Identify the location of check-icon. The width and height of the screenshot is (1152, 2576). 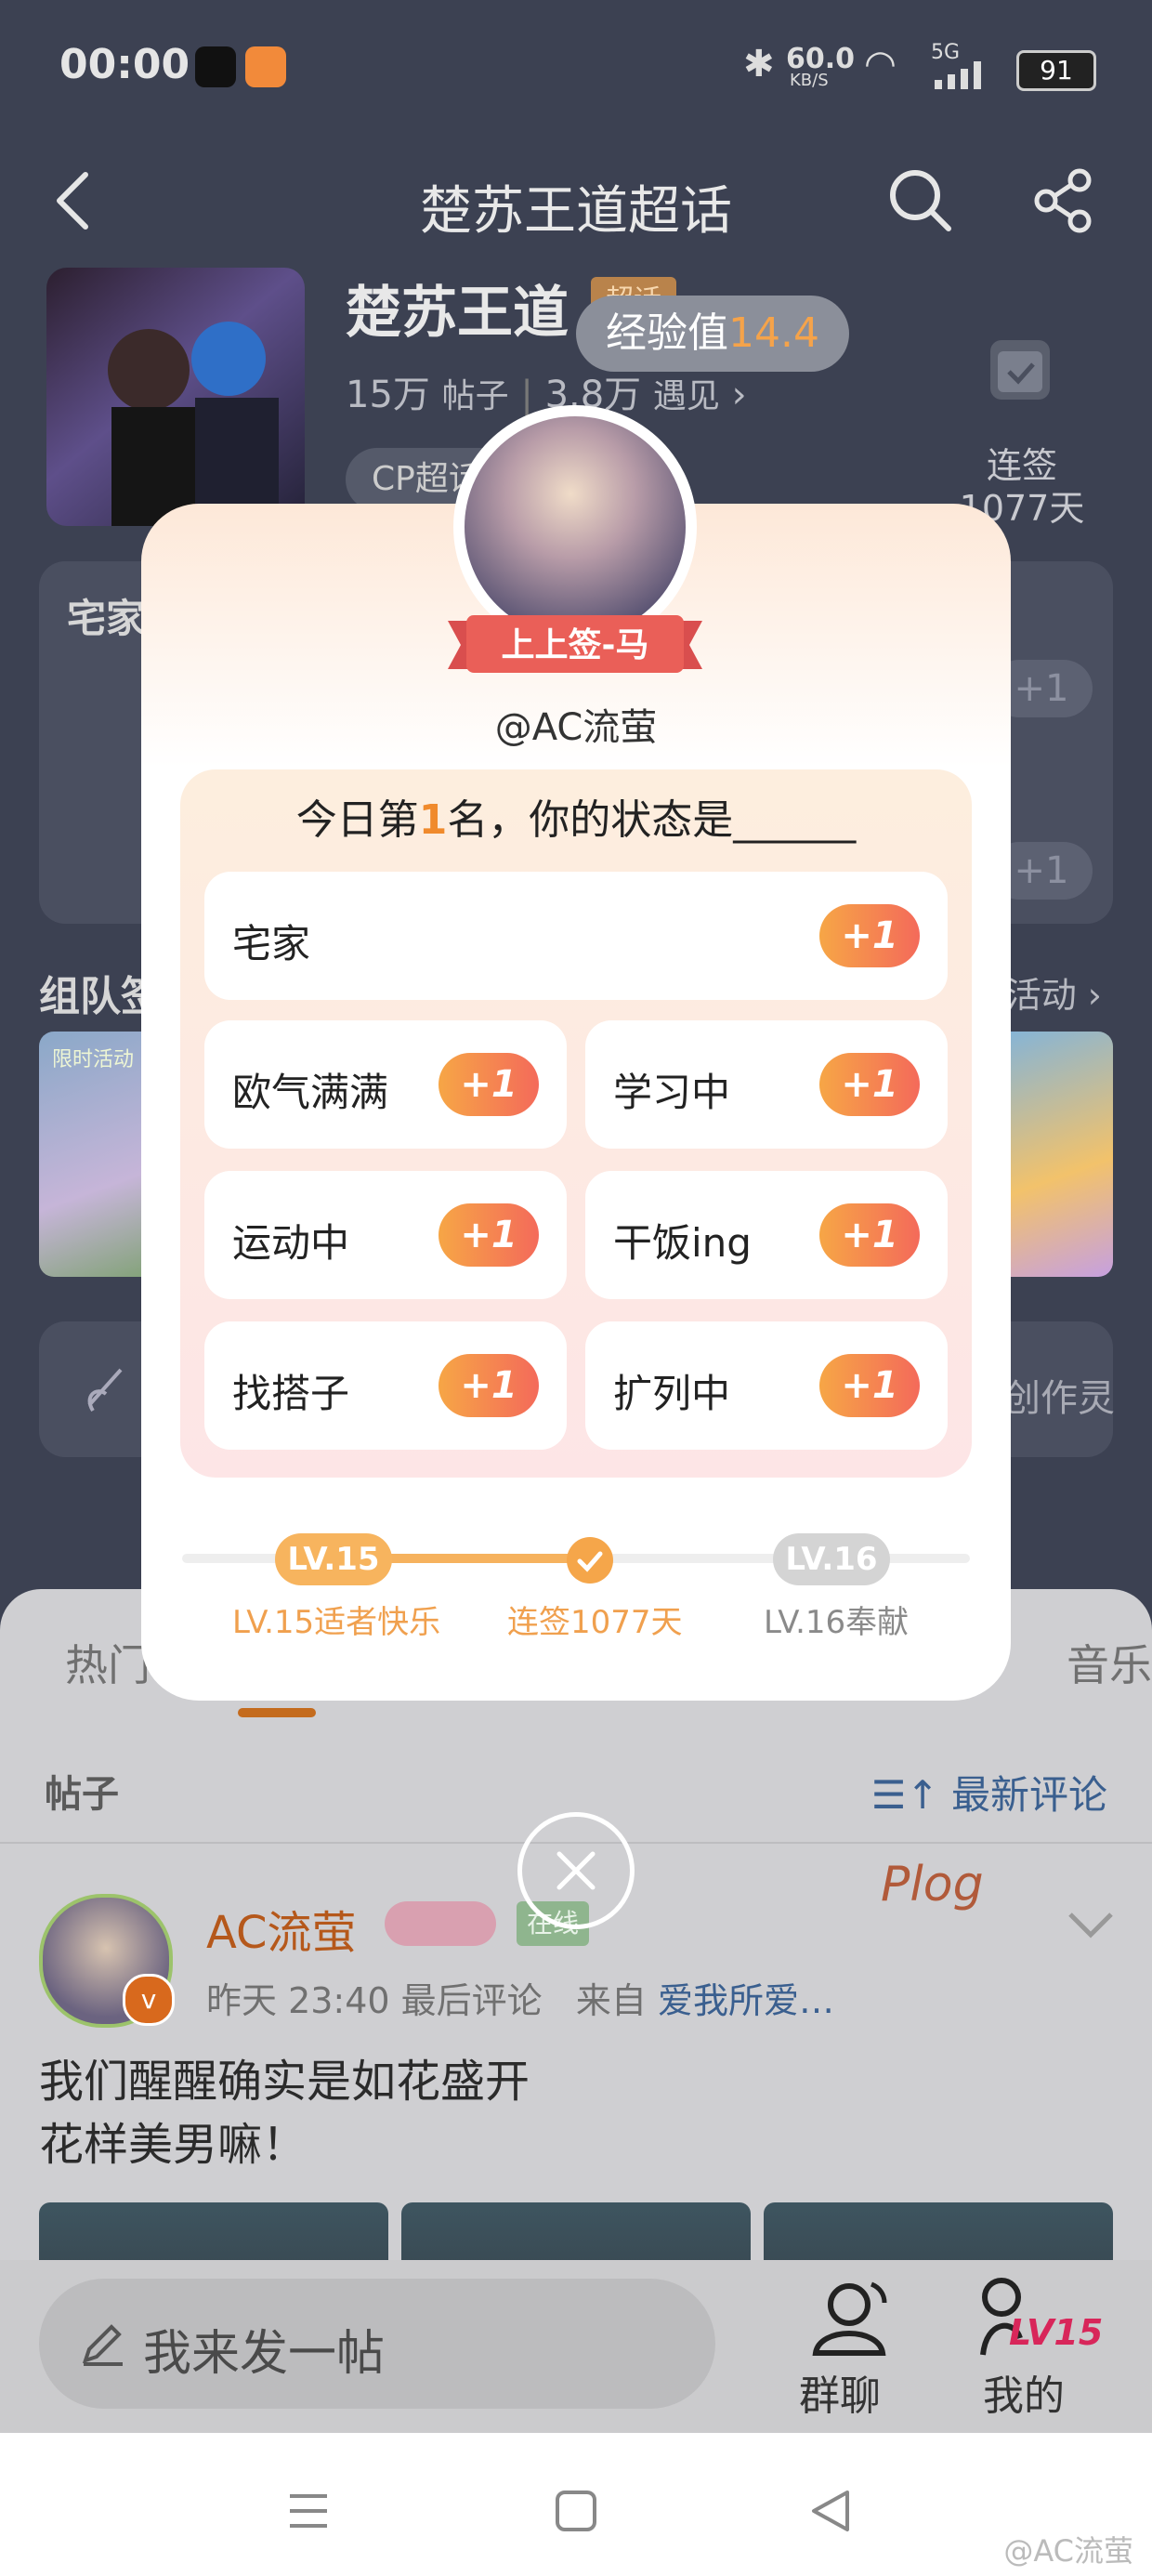
(590, 1560).